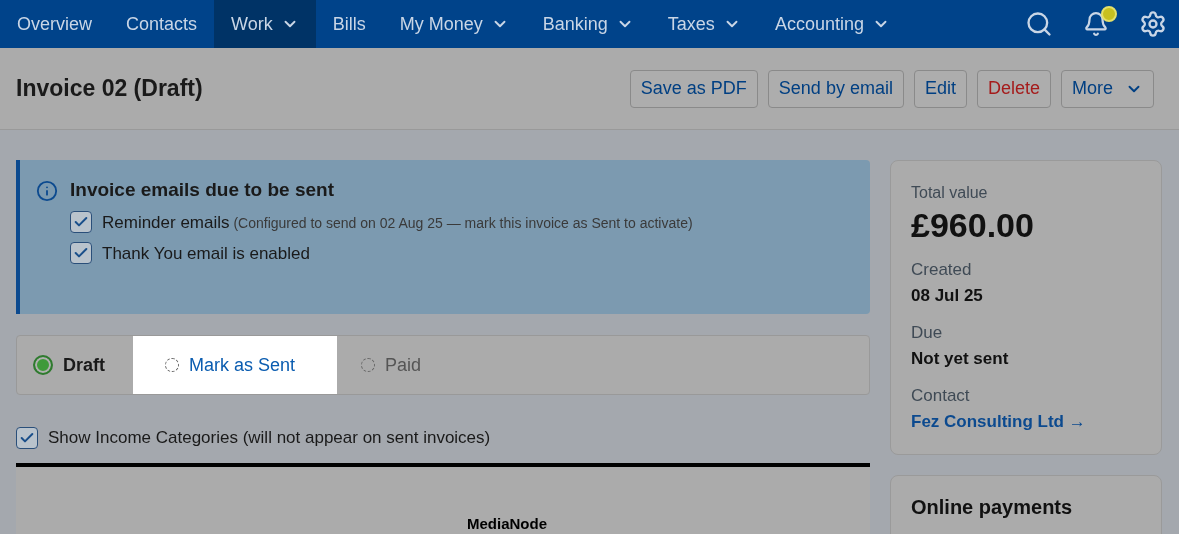 The height and width of the screenshot is (534, 1179). Describe the element at coordinates (398, 222) in the screenshot. I see `option-label: Reminder emails (Configured to send on 02 Aug 25 — mark this invoice as Sent to activate)` at that location.